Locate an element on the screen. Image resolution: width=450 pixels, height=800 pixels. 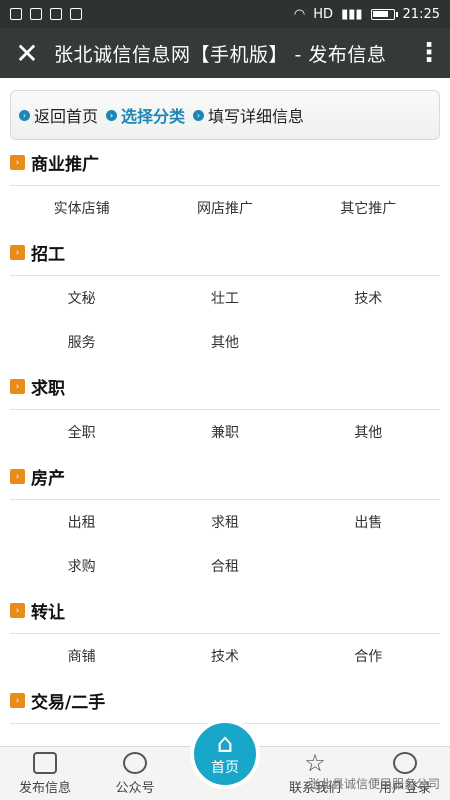
nav-label: 公众号 is located at coordinates (135, 788).